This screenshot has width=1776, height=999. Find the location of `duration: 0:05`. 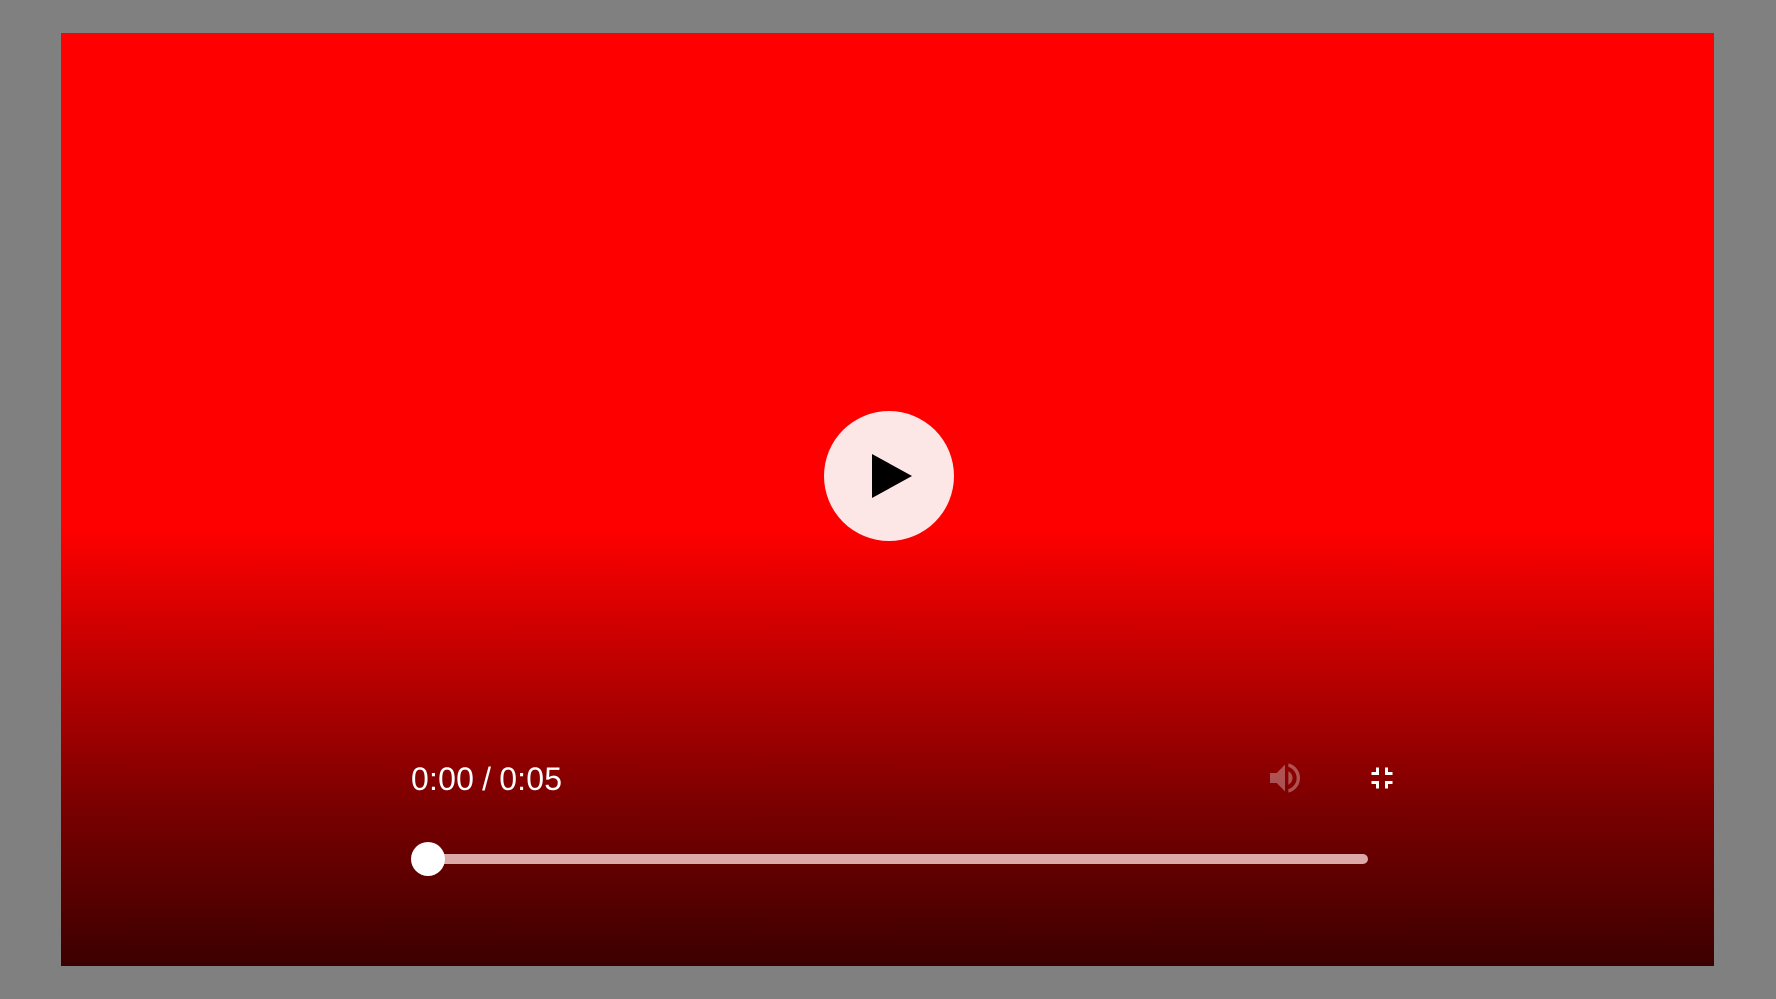

duration: 0:05 is located at coordinates (531, 779).